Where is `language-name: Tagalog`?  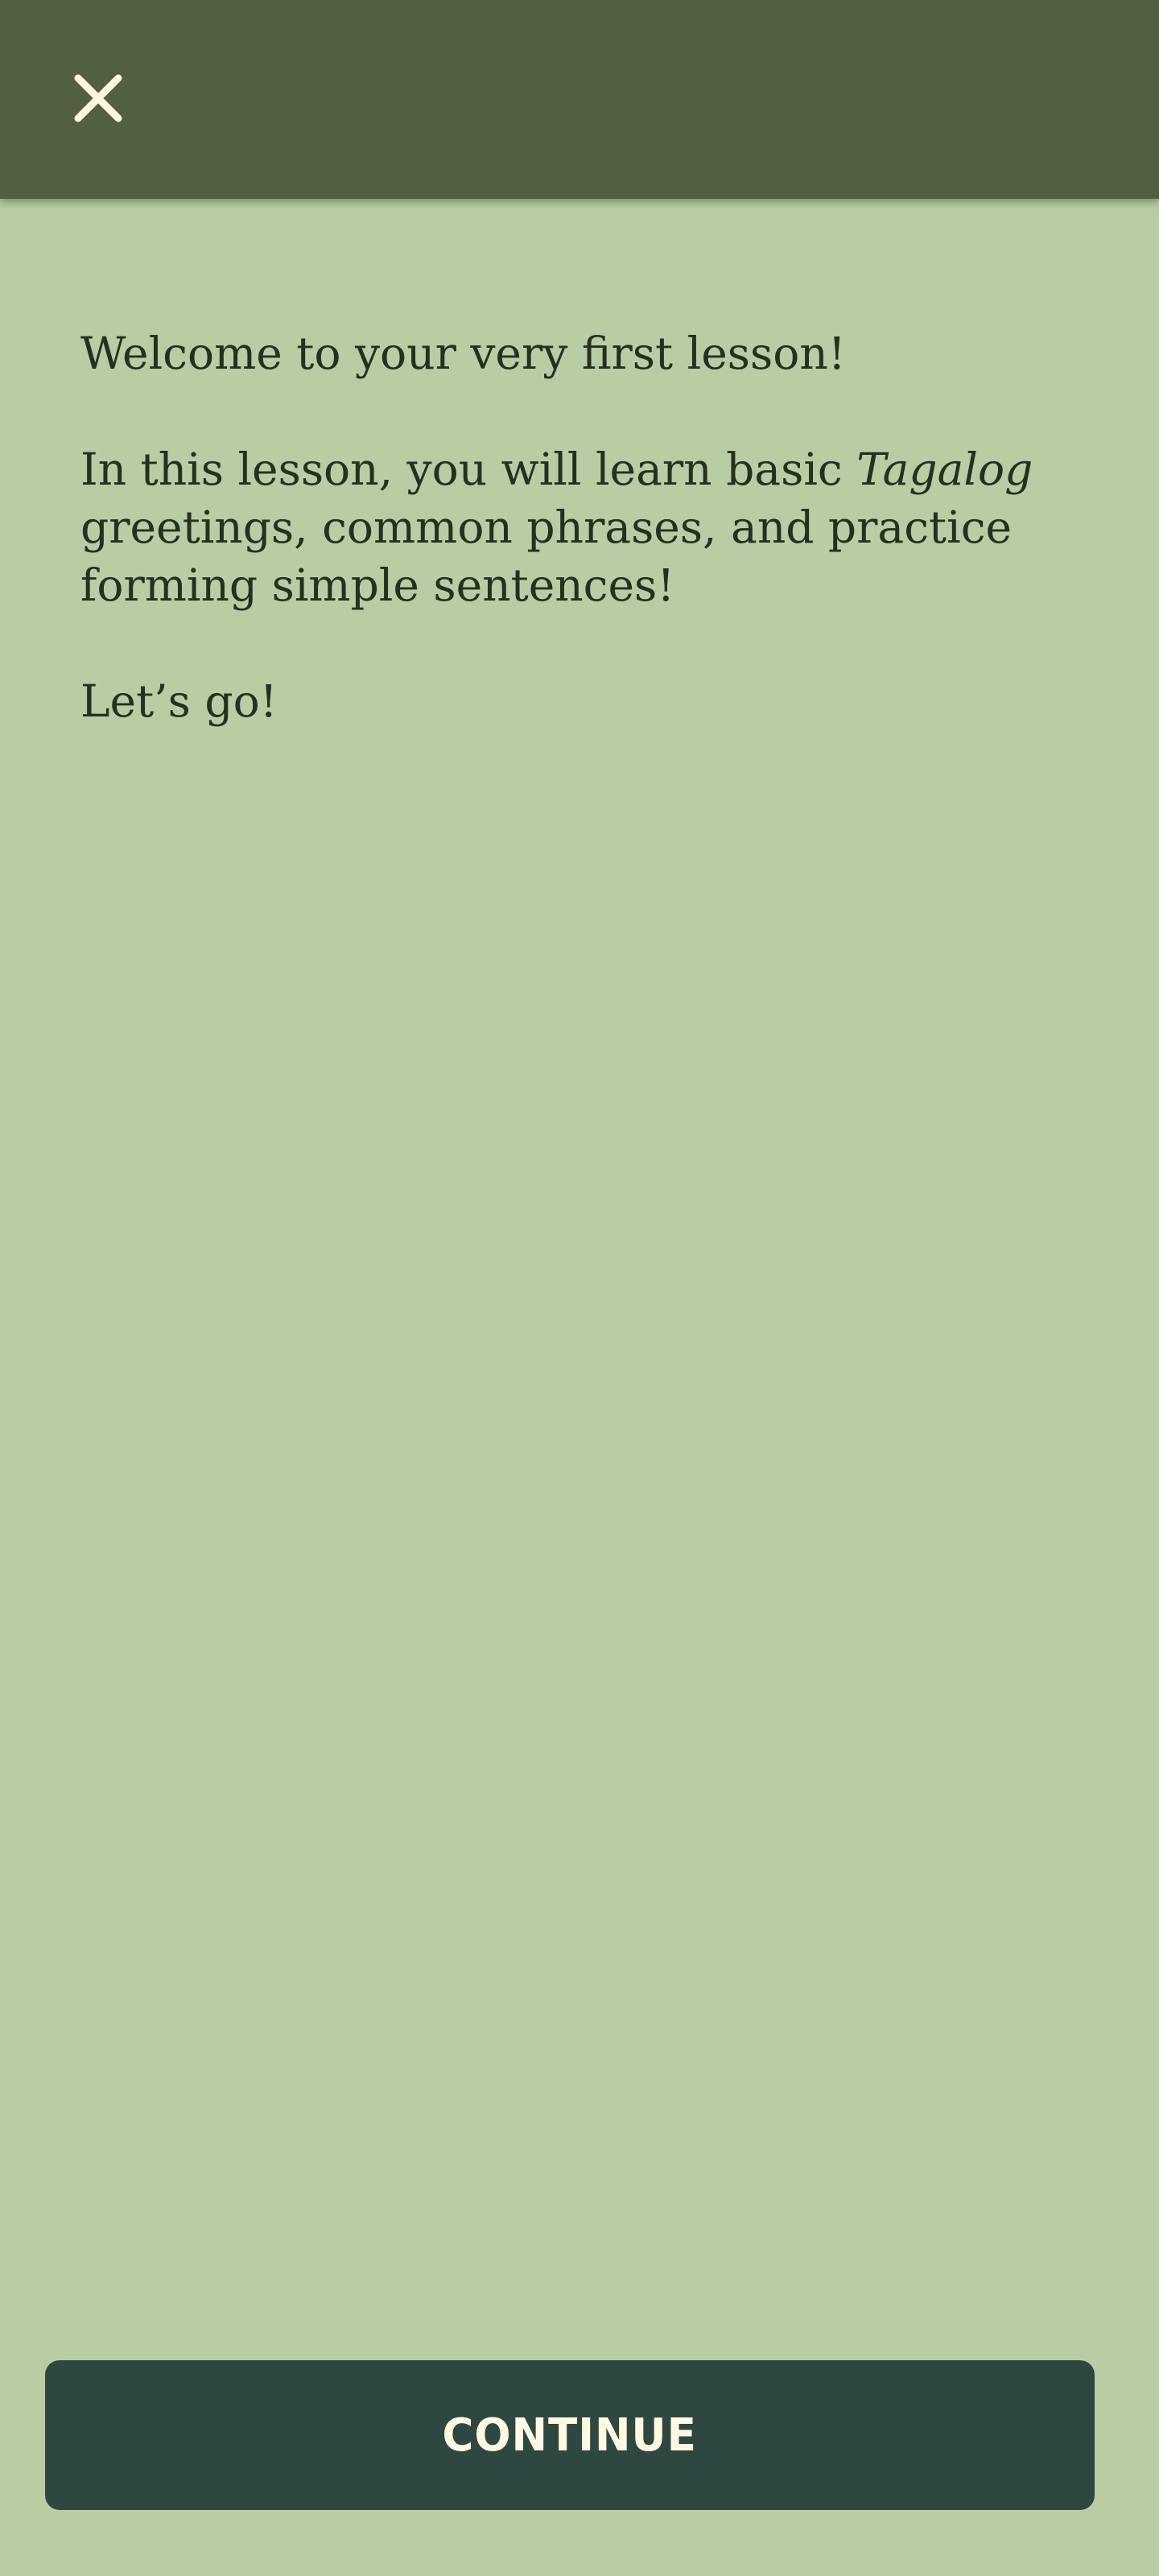 language-name: Tagalog is located at coordinates (944, 469).